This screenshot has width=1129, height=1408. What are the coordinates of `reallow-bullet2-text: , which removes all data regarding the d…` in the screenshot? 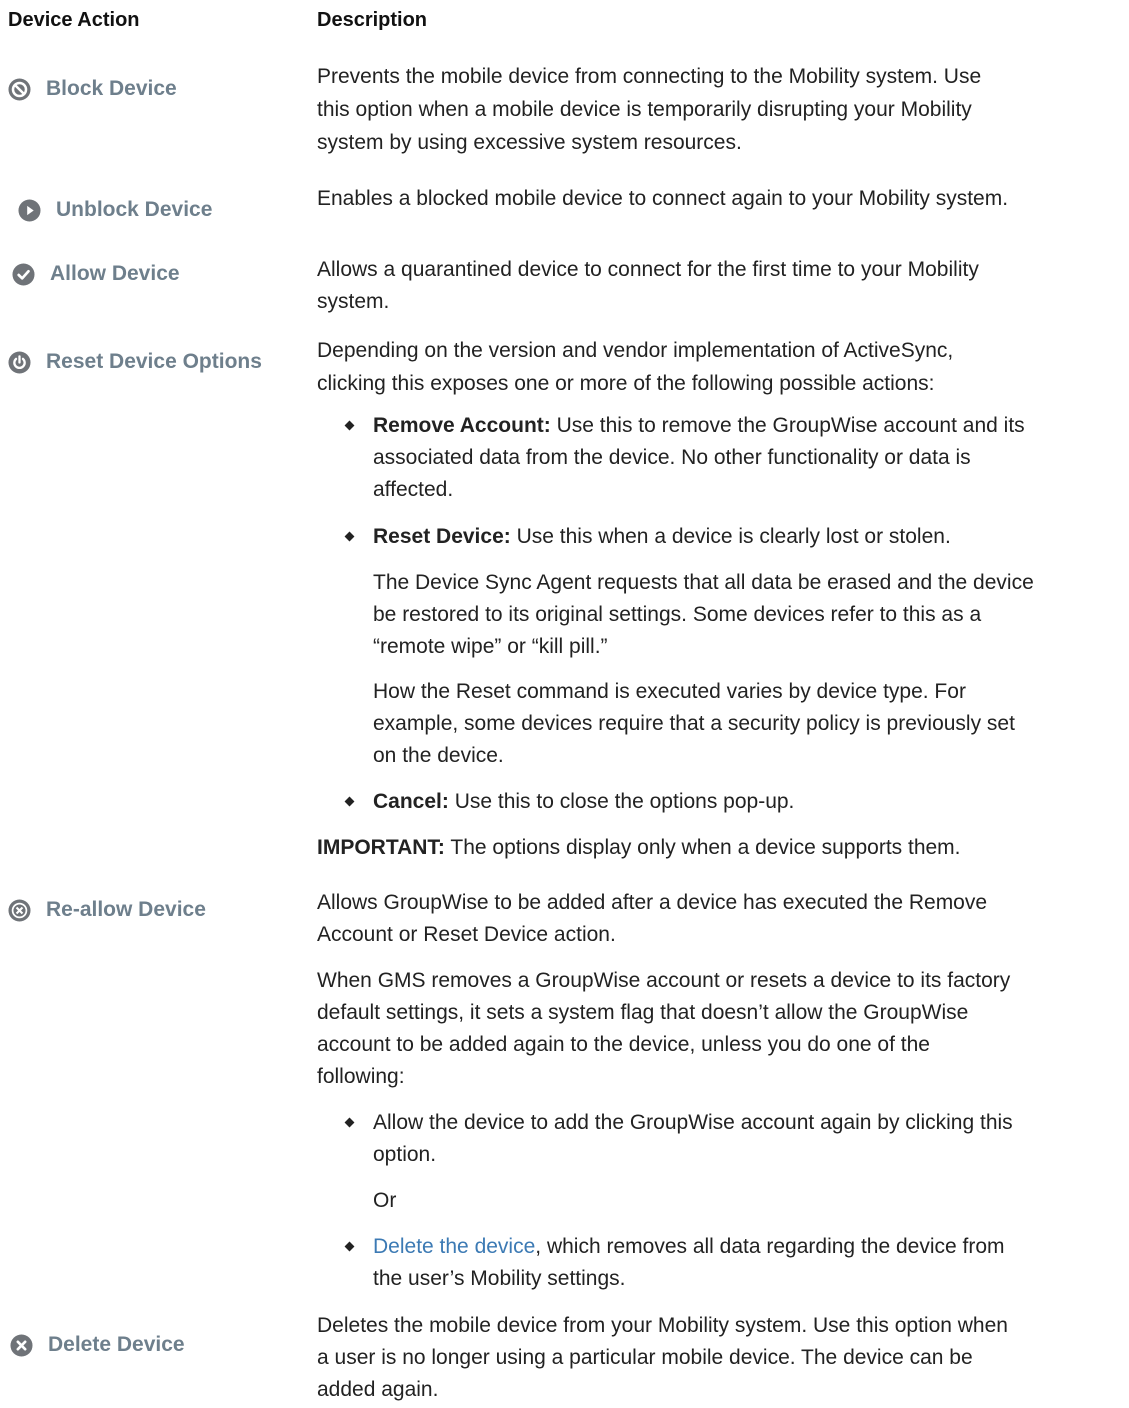 It's located at (770, 1246).